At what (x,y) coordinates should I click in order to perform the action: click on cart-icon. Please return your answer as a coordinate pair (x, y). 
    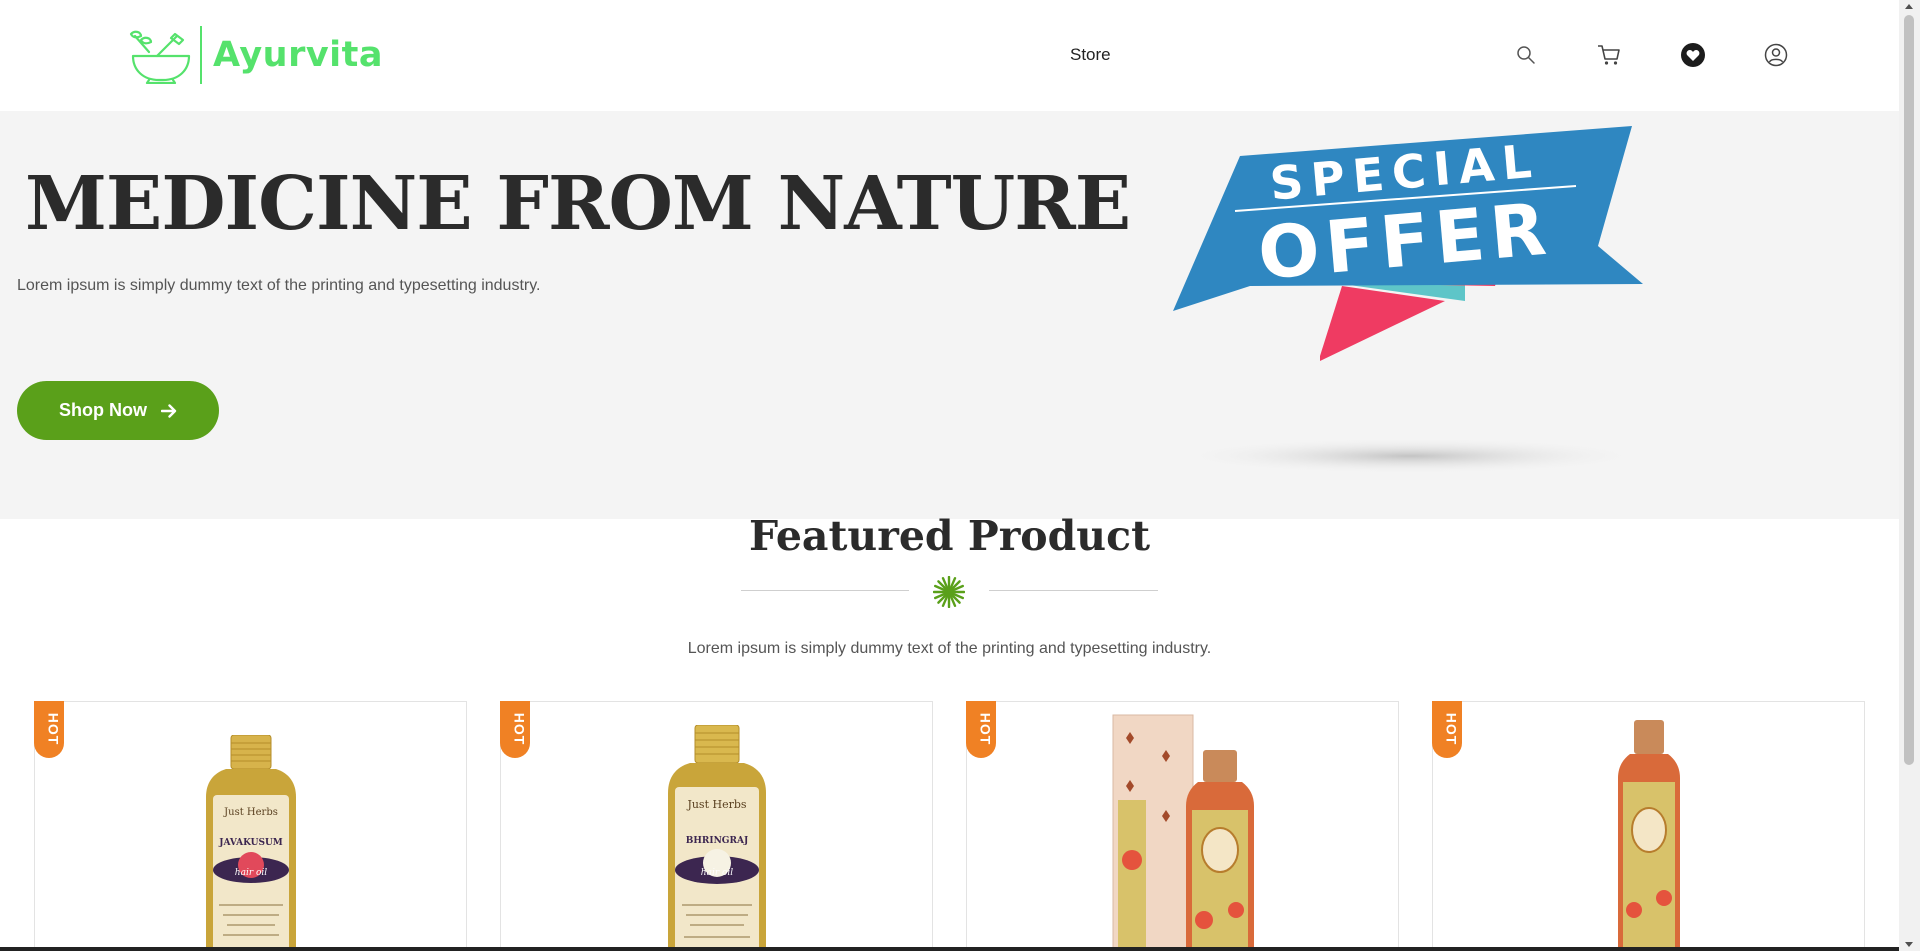
    Looking at the image, I should click on (1609, 55).